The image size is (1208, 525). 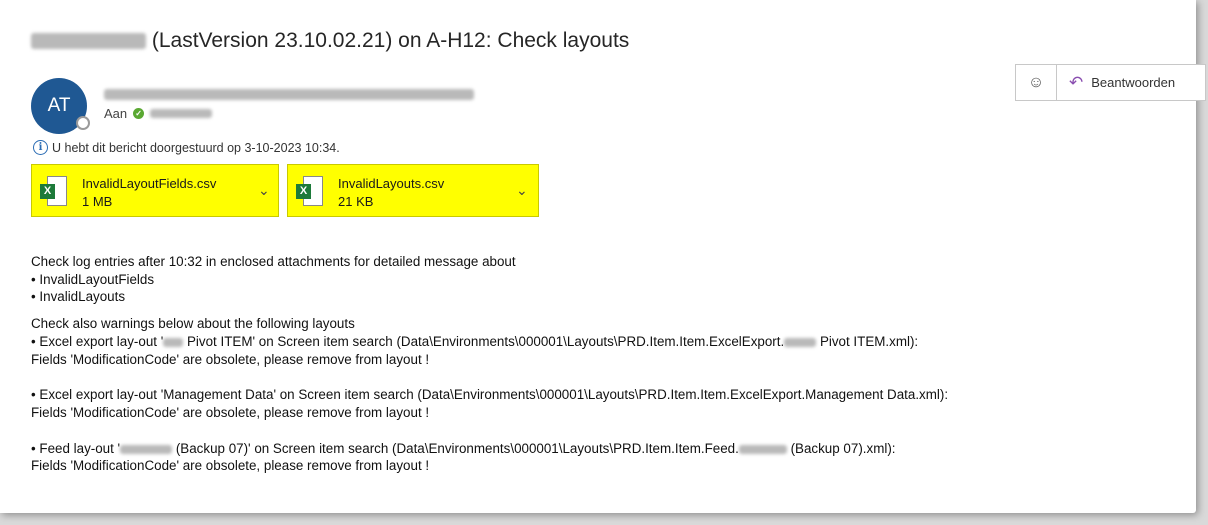 What do you see at coordinates (83, 123) in the screenshot?
I see `presence-status-icon` at bounding box center [83, 123].